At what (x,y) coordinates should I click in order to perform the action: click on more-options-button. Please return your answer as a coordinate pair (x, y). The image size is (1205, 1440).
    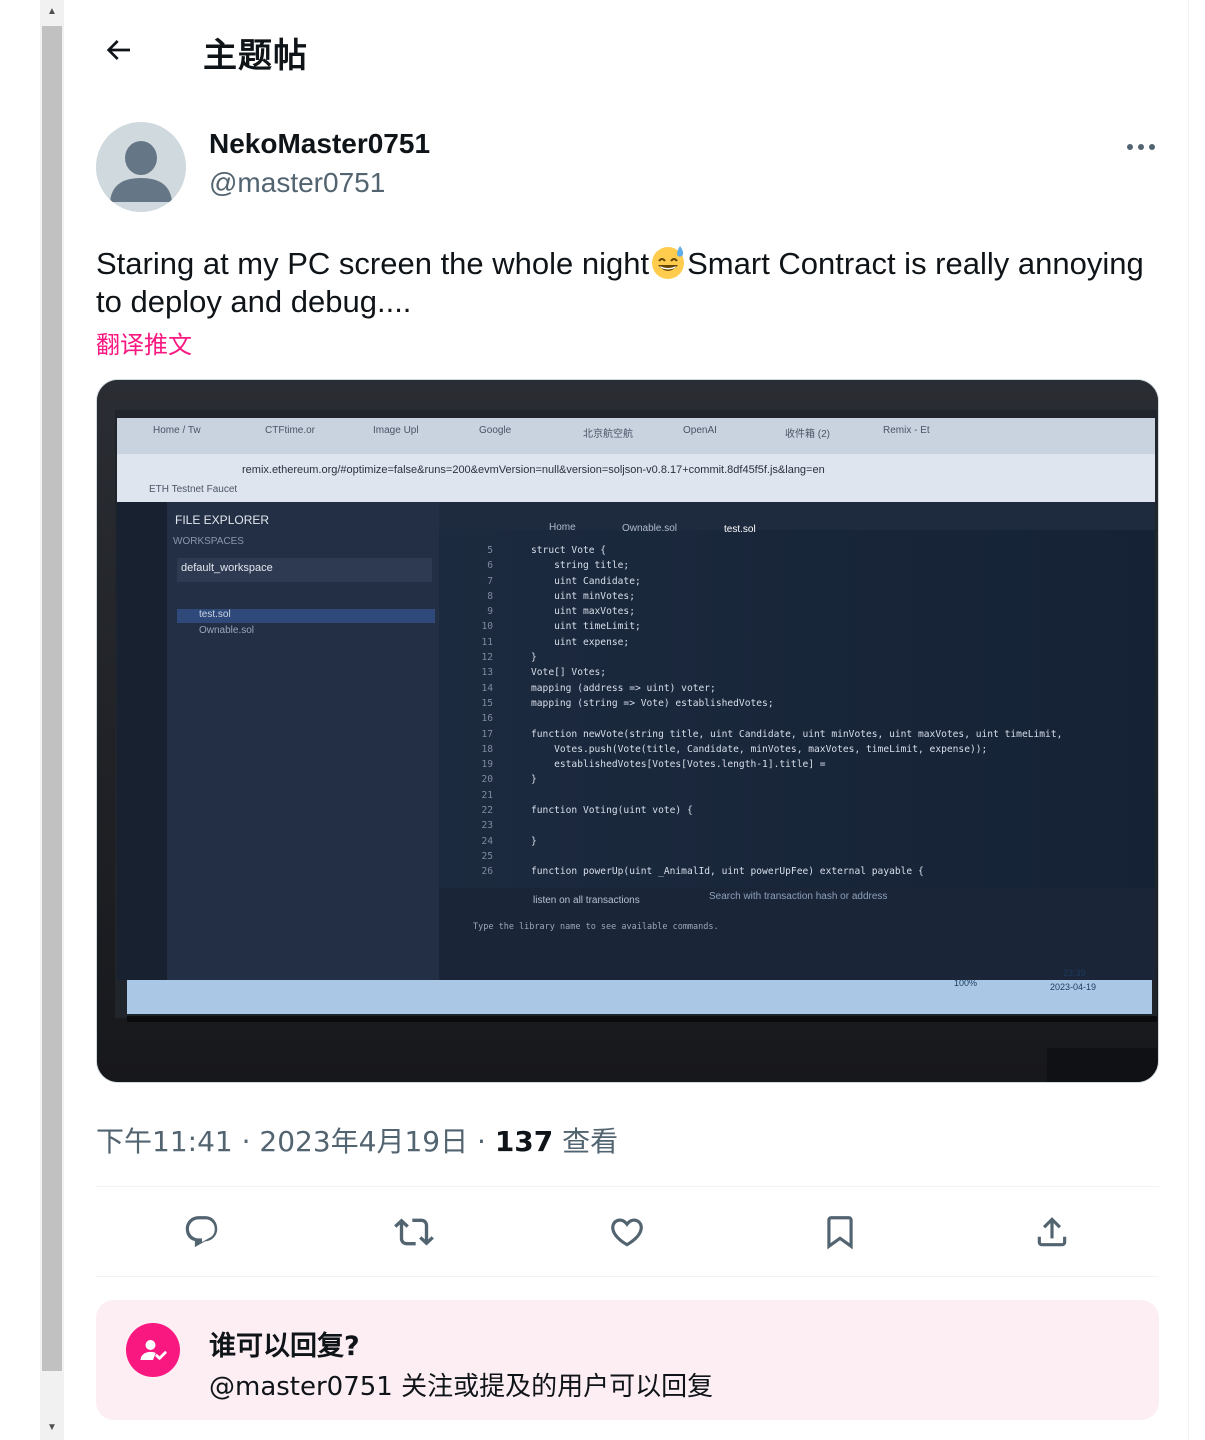
    Looking at the image, I should click on (1141, 147).